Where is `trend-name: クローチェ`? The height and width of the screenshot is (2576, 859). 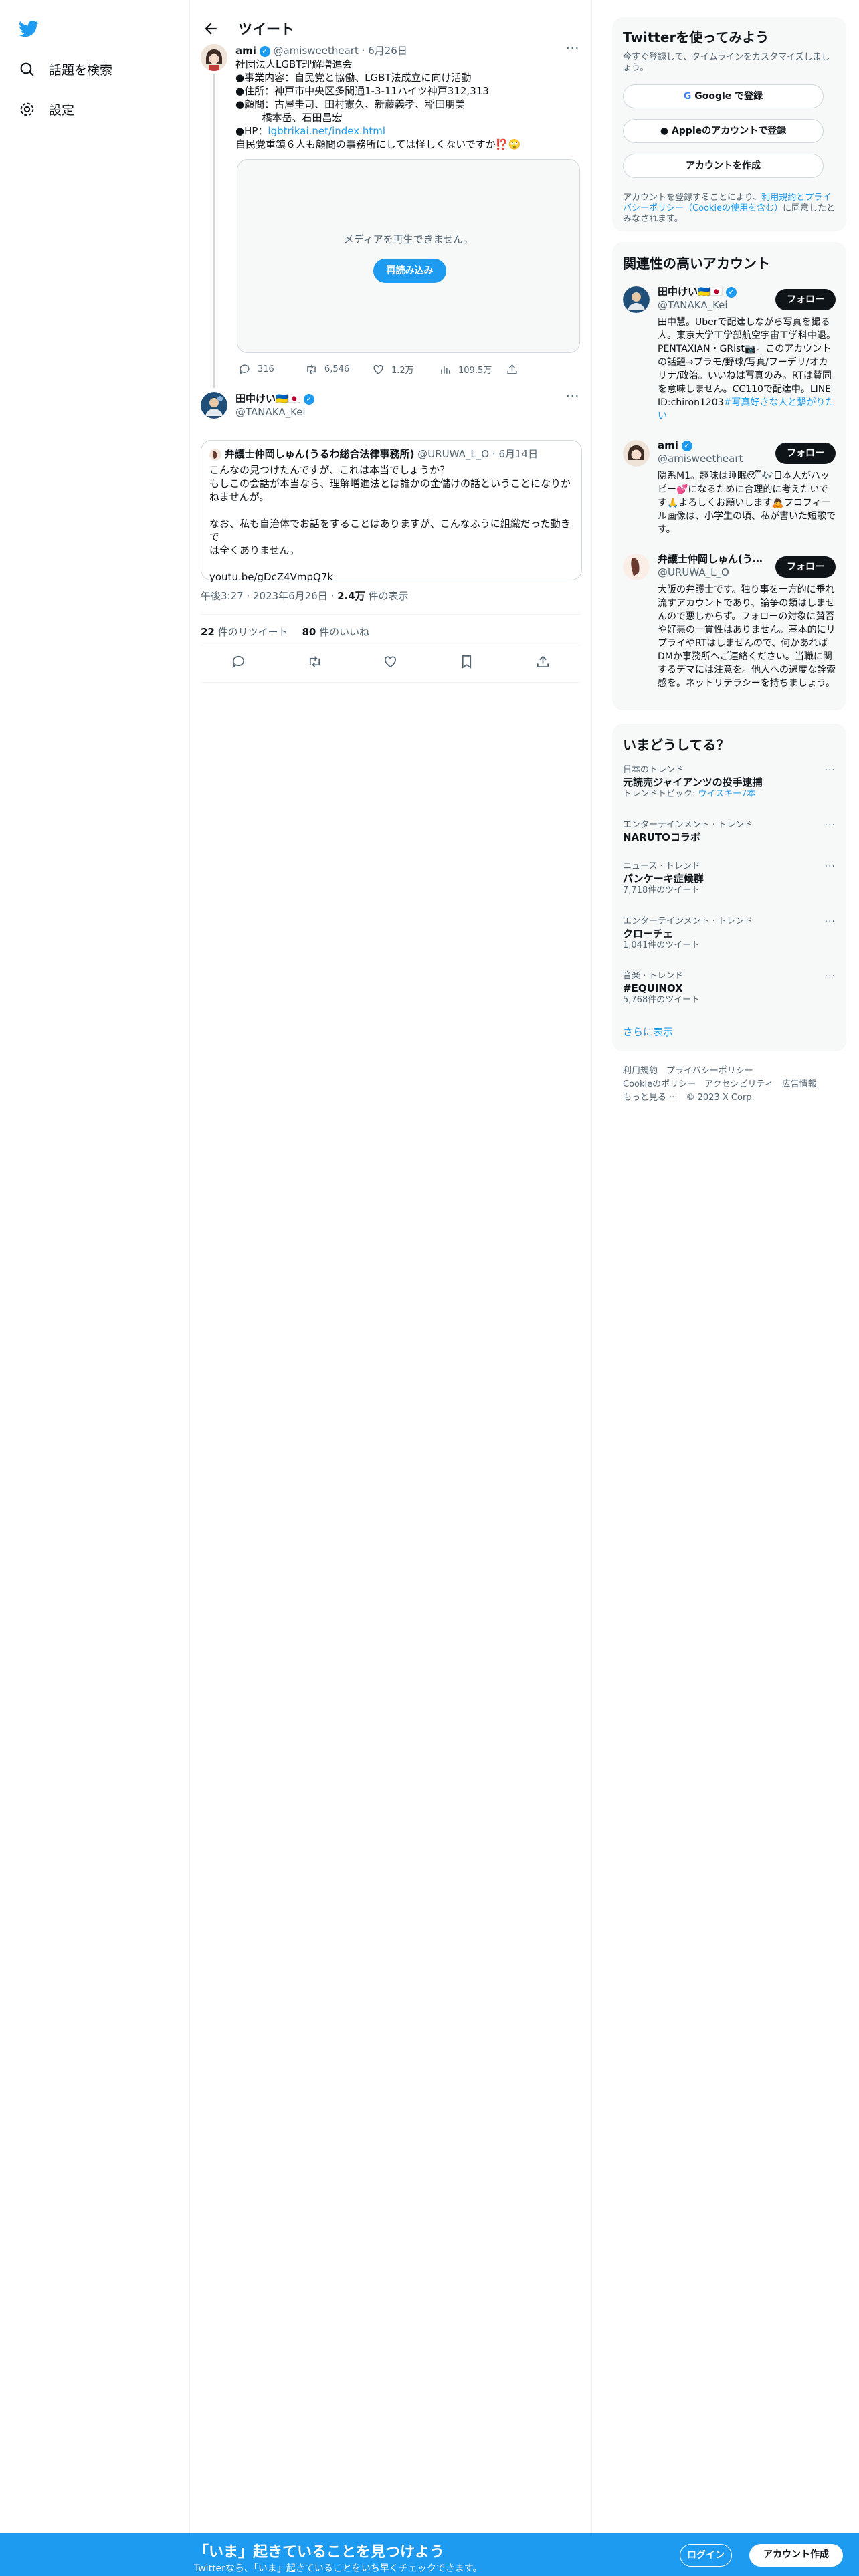 trend-name: クローチェ is located at coordinates (649, 934).